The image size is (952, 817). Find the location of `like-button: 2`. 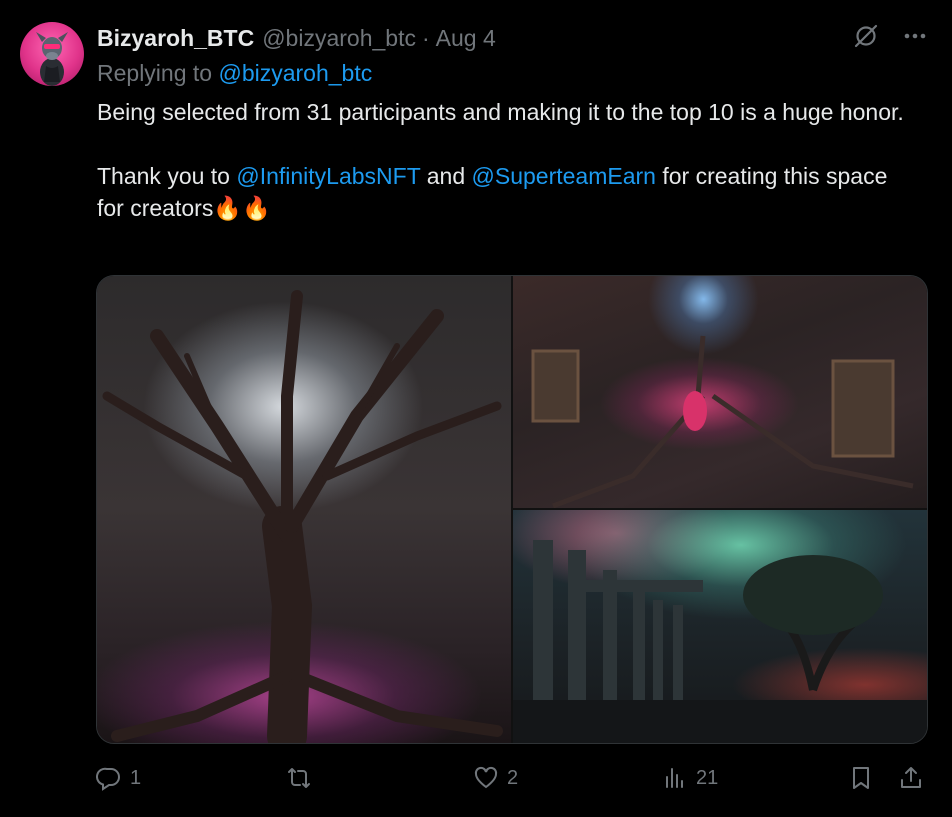

like-button: 2 is located at coordinates (495, 778).